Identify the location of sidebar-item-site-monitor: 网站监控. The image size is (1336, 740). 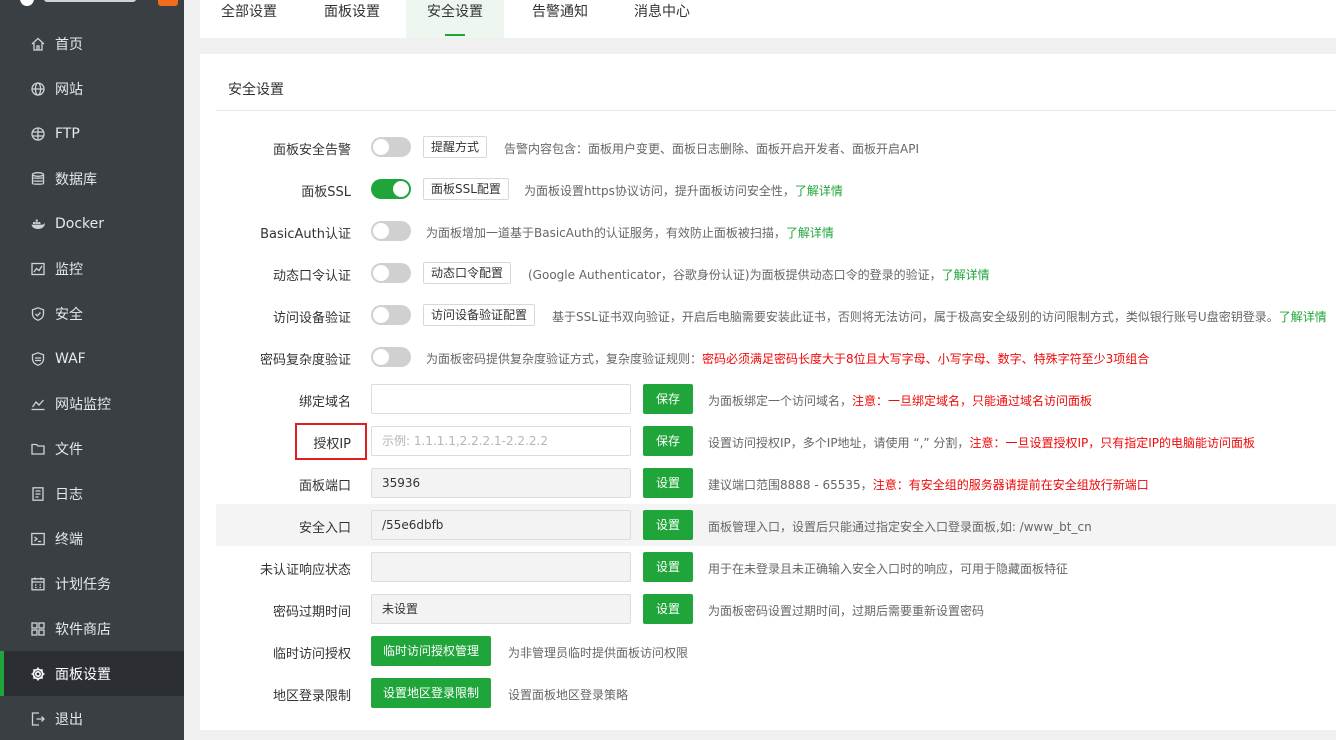
(92, 403).